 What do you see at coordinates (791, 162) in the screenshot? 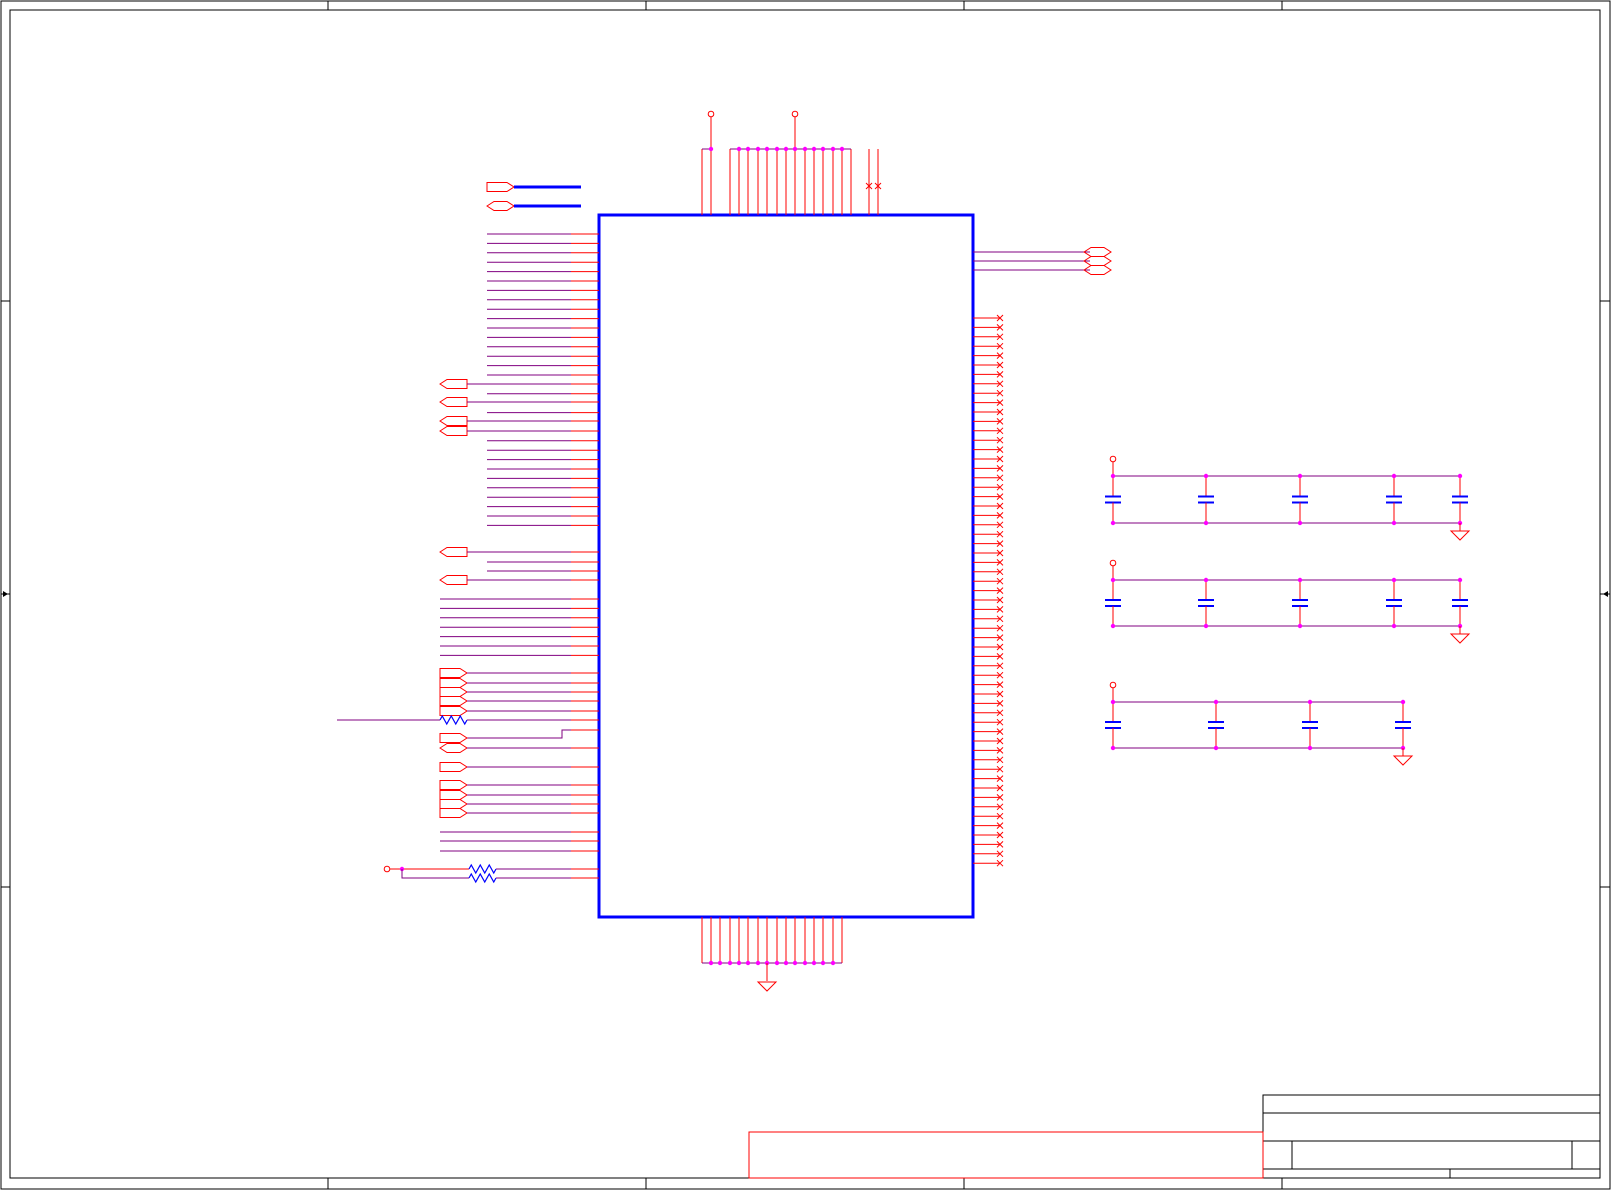
I see `ic-top-pins` at bounding box center [791, 162].